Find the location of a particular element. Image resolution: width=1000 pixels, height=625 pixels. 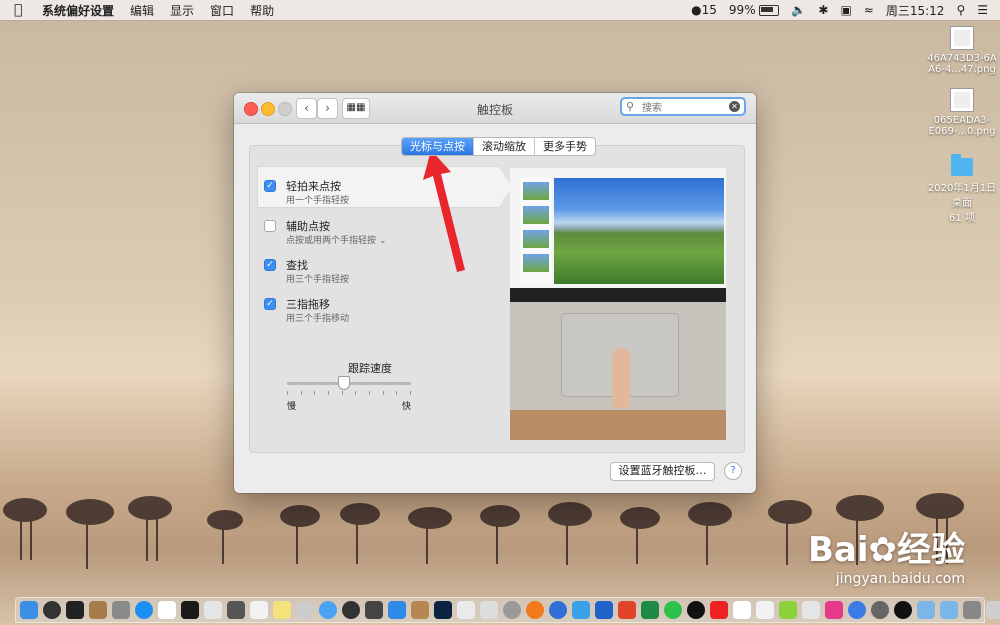

drive-icon is located at coordinates (489, 610).